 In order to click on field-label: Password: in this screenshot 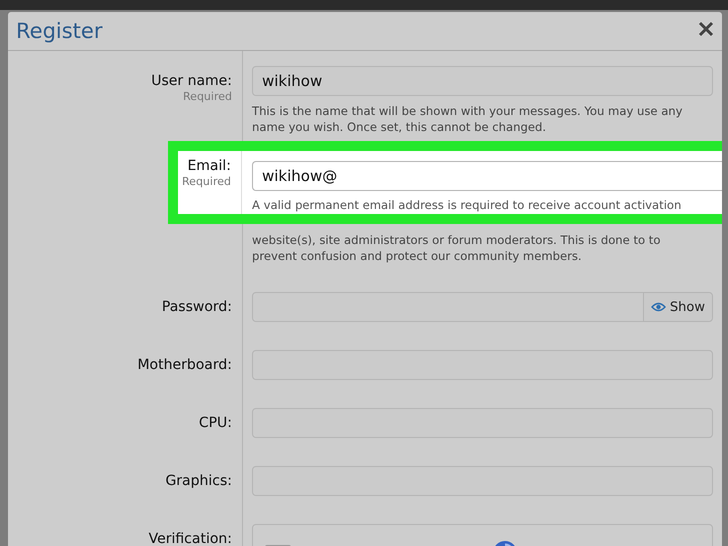, I will do `click(197, 307)`.